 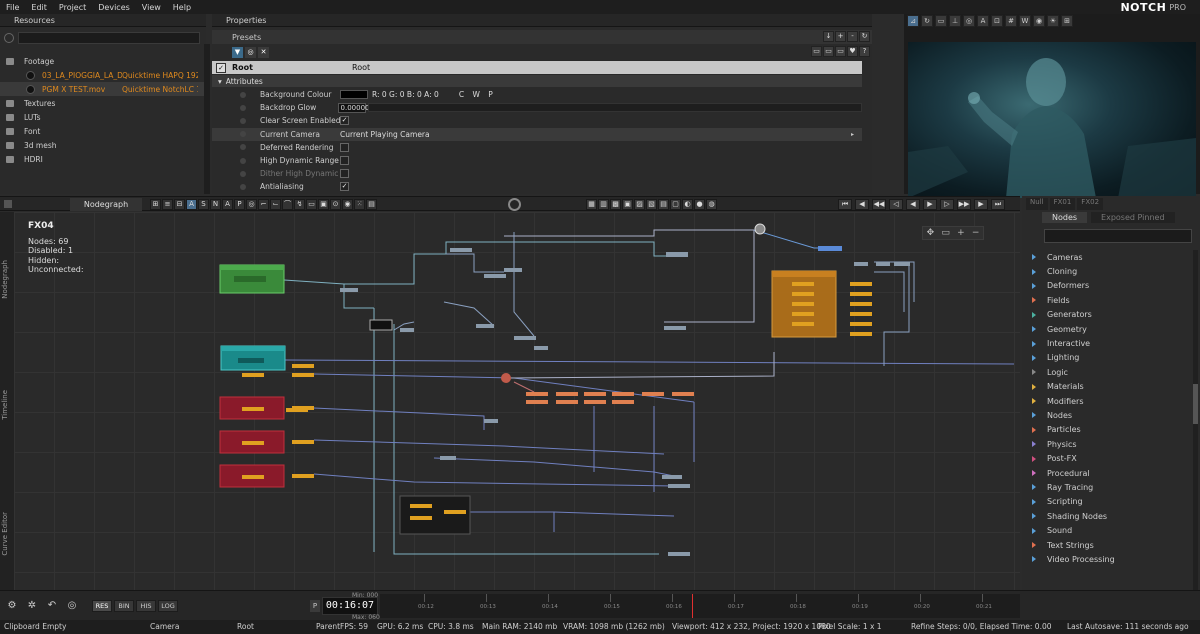 What do you see at coordinates (692, 606) in the screenshot?
I see `playhead` at bounding box center [692, 606].